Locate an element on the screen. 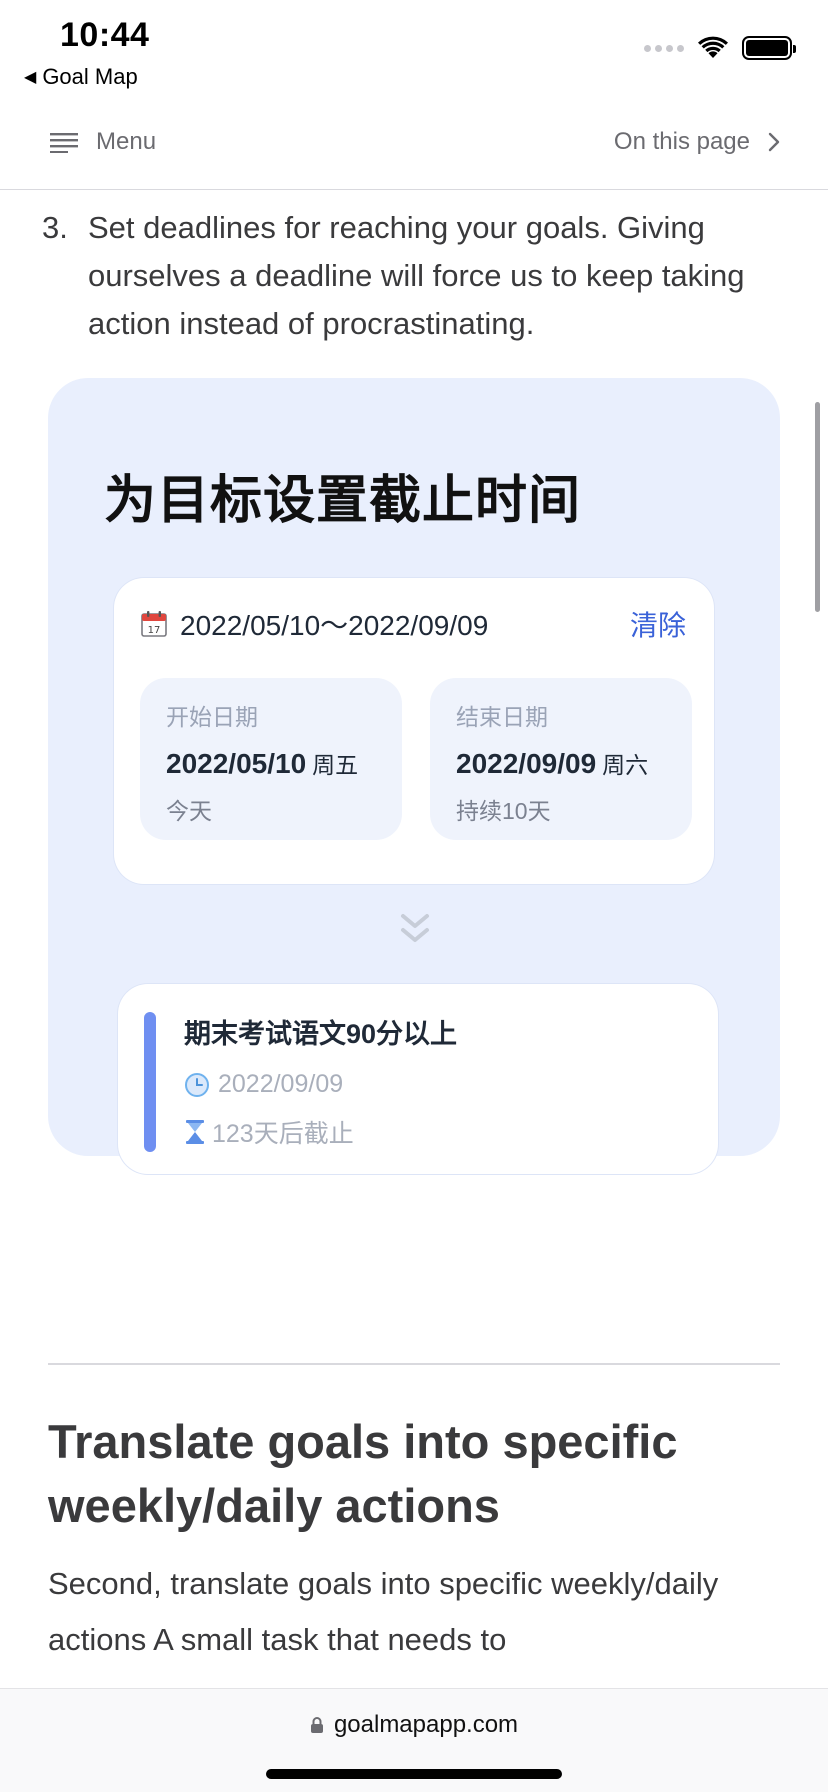 The image size is (828, 1792). status-indicators is located at coordinates (720, 48).